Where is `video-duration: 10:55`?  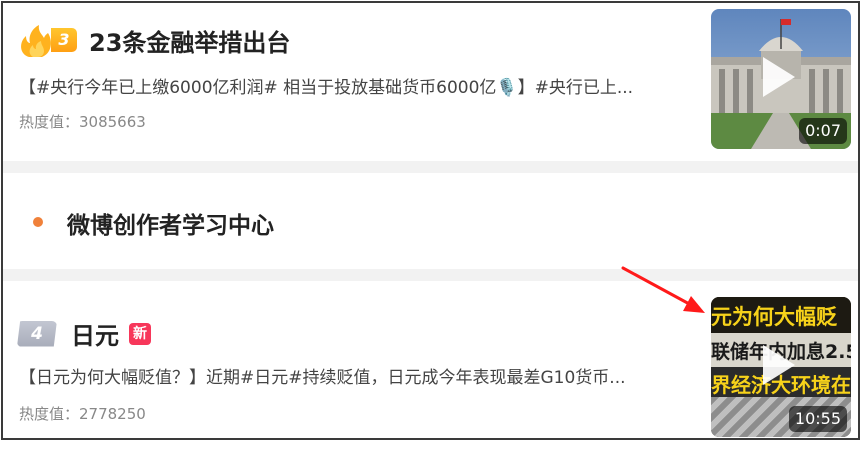
video-duration: 10:55 is located at coordinates (817, 419).